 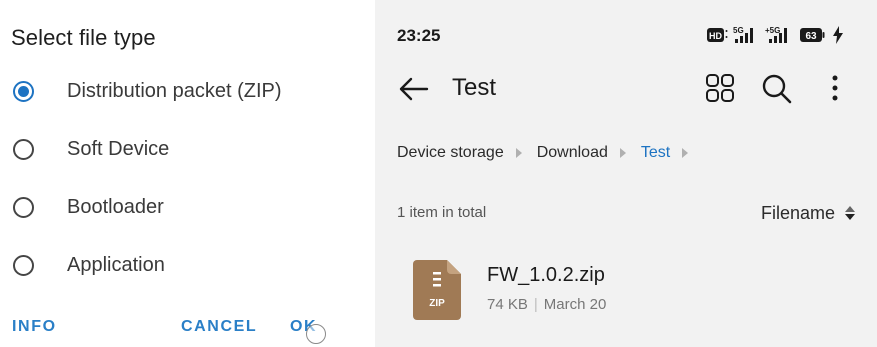 I want to click on signal-5g-icon: 5G, so click(x=743, y=34).